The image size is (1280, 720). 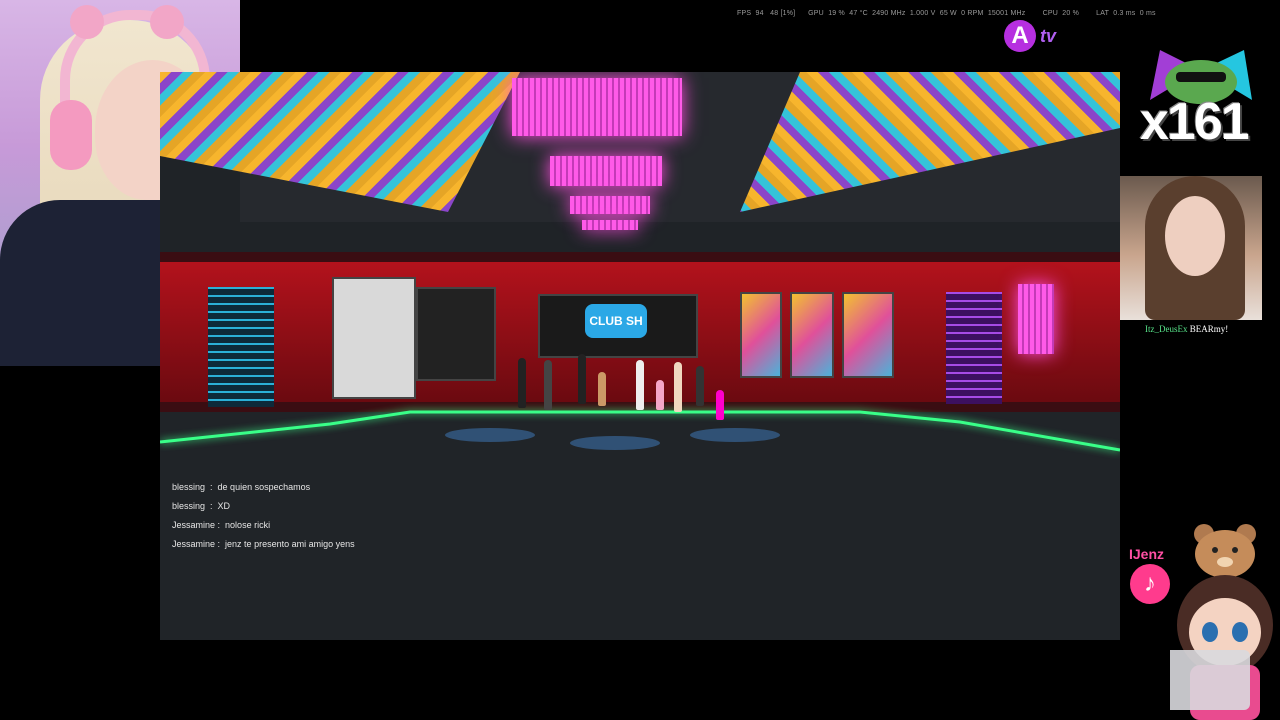 I want to click on channel-logo-suffix: tv, so click(x=1048, y=36).